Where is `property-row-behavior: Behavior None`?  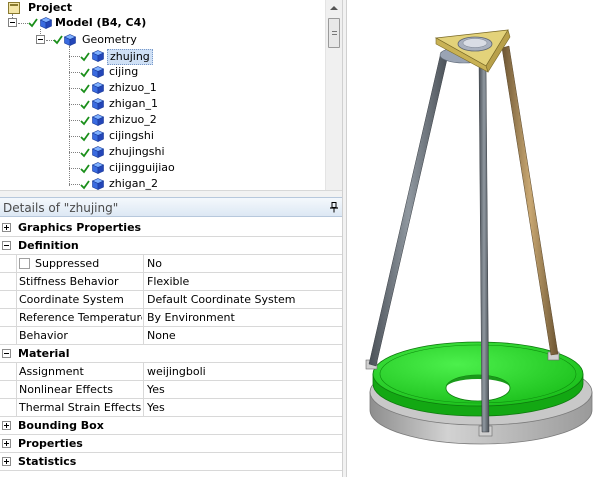 property-row-behavior: Behavior None is located at coordinates (171, 336).